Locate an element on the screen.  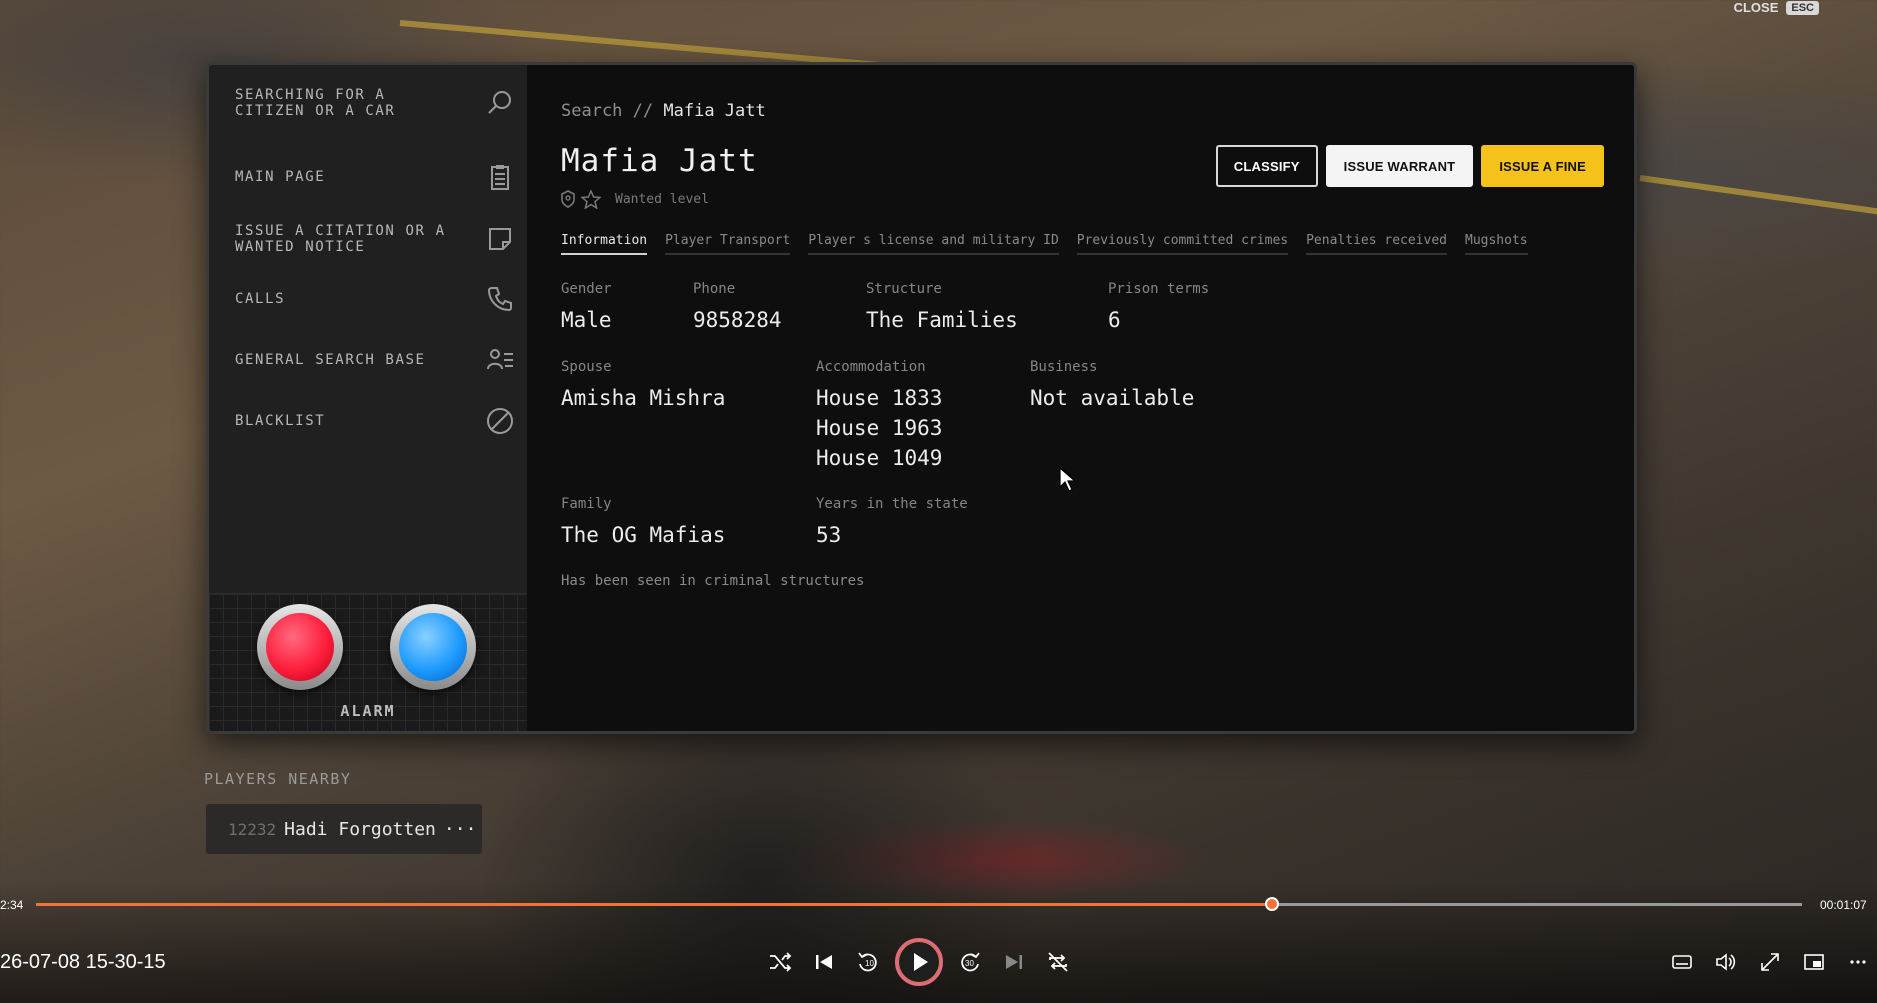
field-years-in-state: Years in the state 53 is located at coordinates (892, 523).